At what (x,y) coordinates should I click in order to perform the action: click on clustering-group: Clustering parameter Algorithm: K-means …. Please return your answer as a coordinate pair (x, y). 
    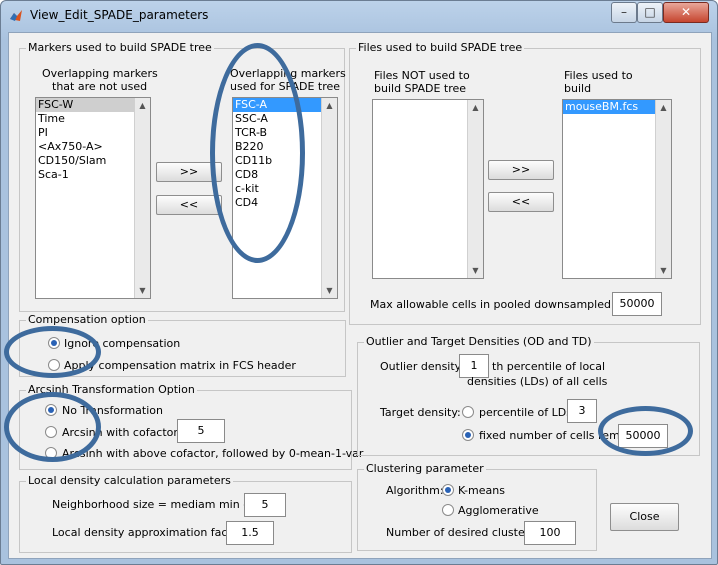
    Looking at the image, I should click on (477, 506).